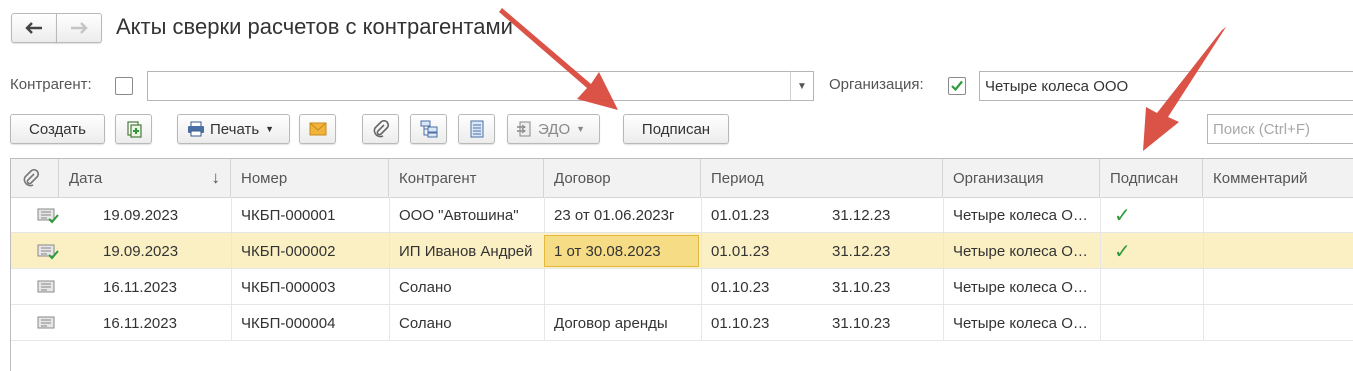  I want to click on cell-contract: 1 от 30.08.2023, so click(607, 251).